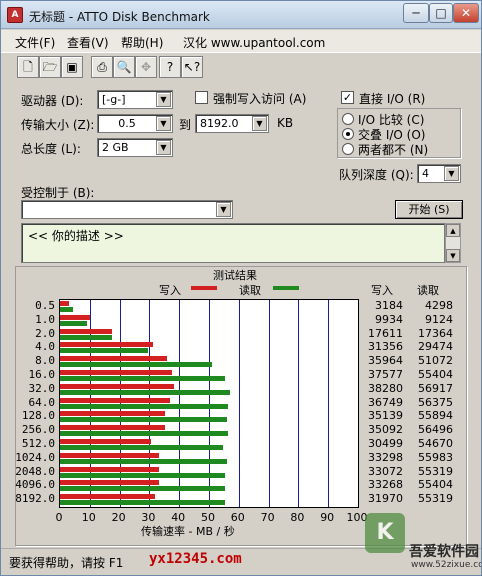  Describe the element at coordinates (135, 99) in the screenshot. I see `drive-select: [-g-] ▼` at that location.